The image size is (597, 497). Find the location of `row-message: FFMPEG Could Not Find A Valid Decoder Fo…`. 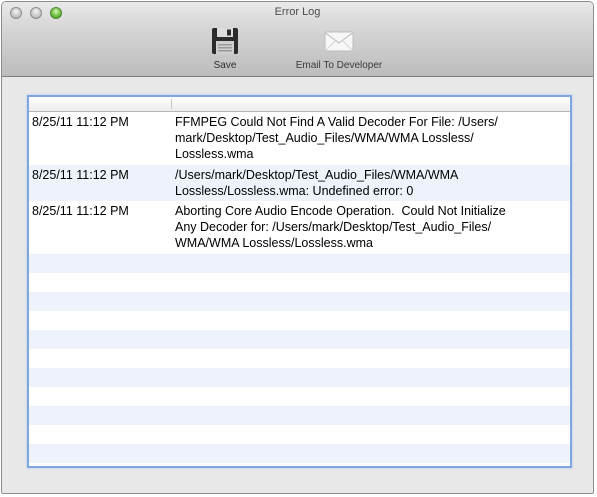

row-message: FFMPEG Could Not Find A Valid Decoder Fo… is located at coordinates (336, 138).